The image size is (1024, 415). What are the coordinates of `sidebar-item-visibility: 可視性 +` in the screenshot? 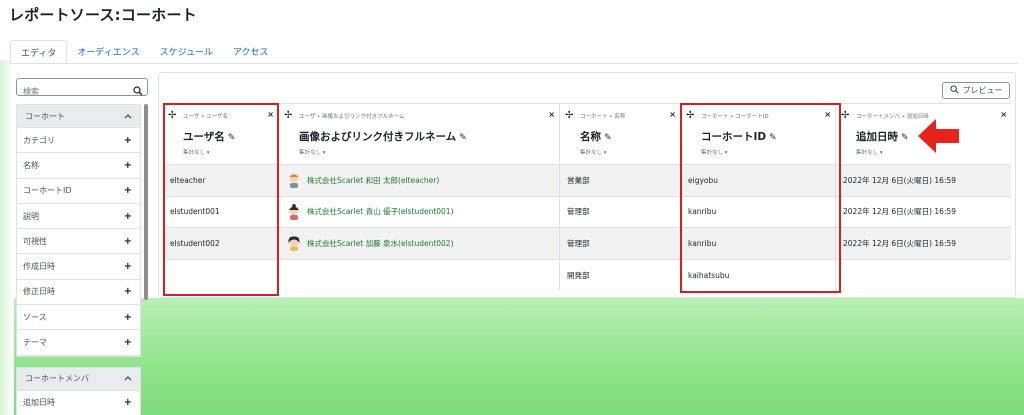 It's located at (78, 242).